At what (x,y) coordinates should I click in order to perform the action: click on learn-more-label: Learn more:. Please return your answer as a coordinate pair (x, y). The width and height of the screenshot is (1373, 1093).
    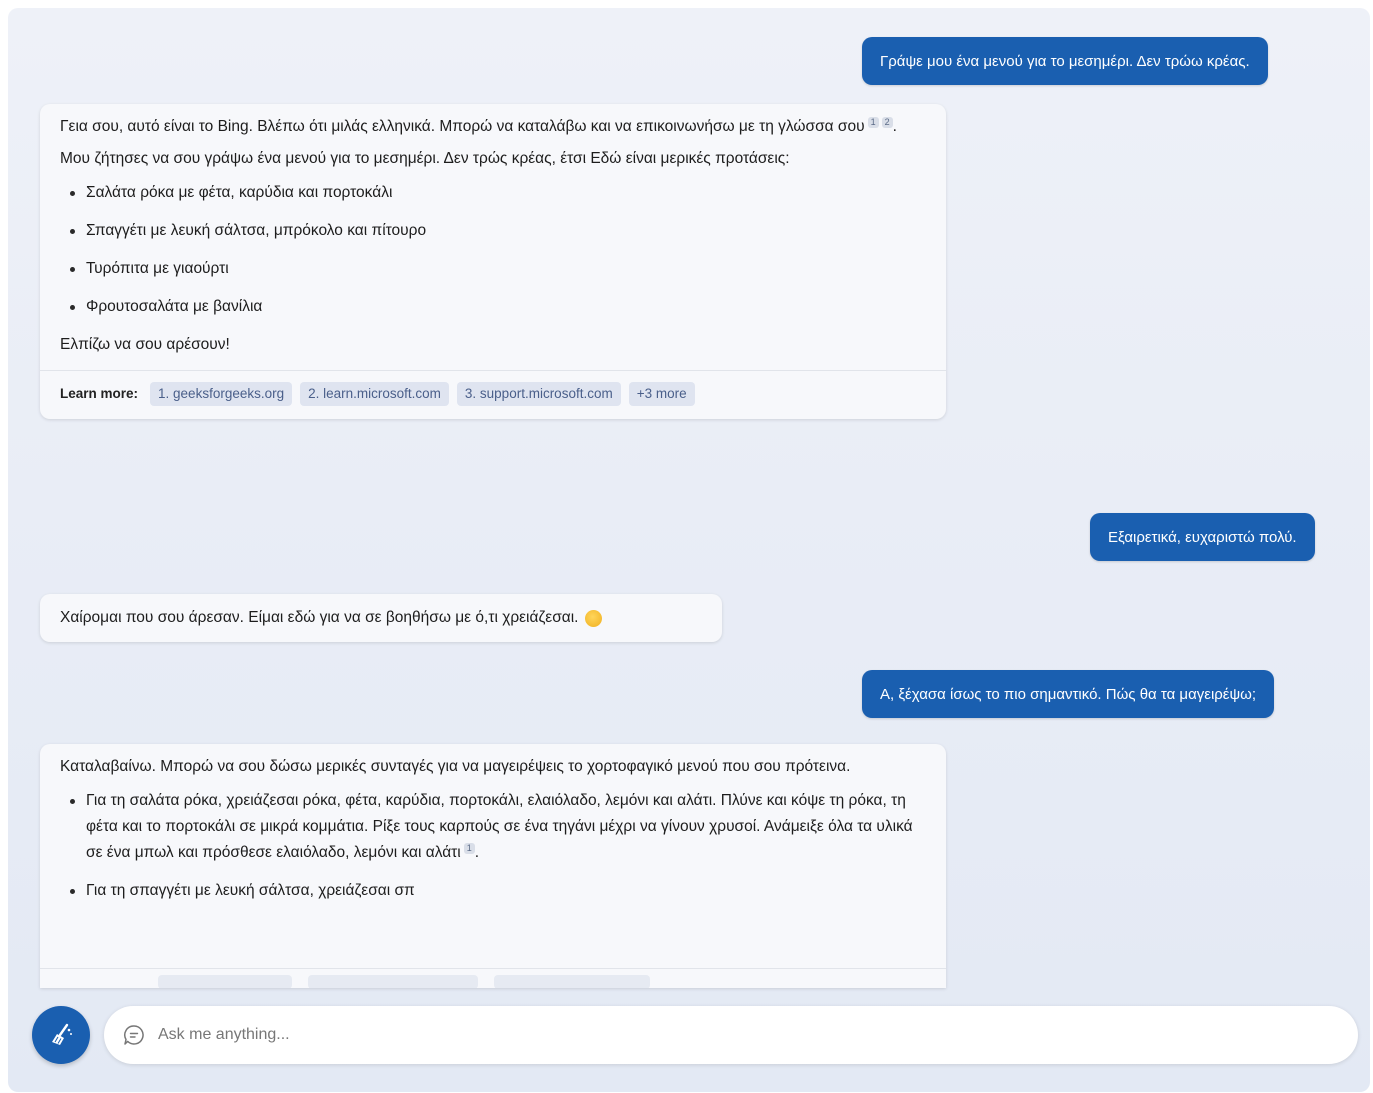
    Looking at the image, I should click on (99, 393).